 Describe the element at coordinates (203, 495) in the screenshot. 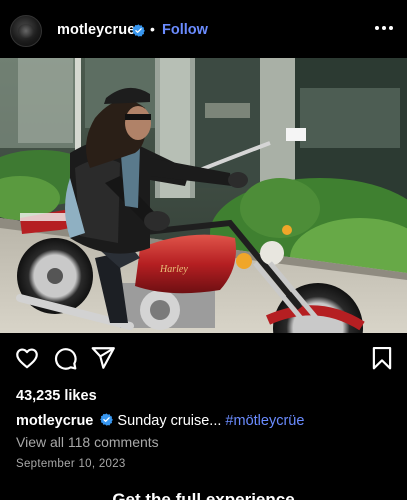

I see `get-app-banner-title: Get the full experience` at that location.